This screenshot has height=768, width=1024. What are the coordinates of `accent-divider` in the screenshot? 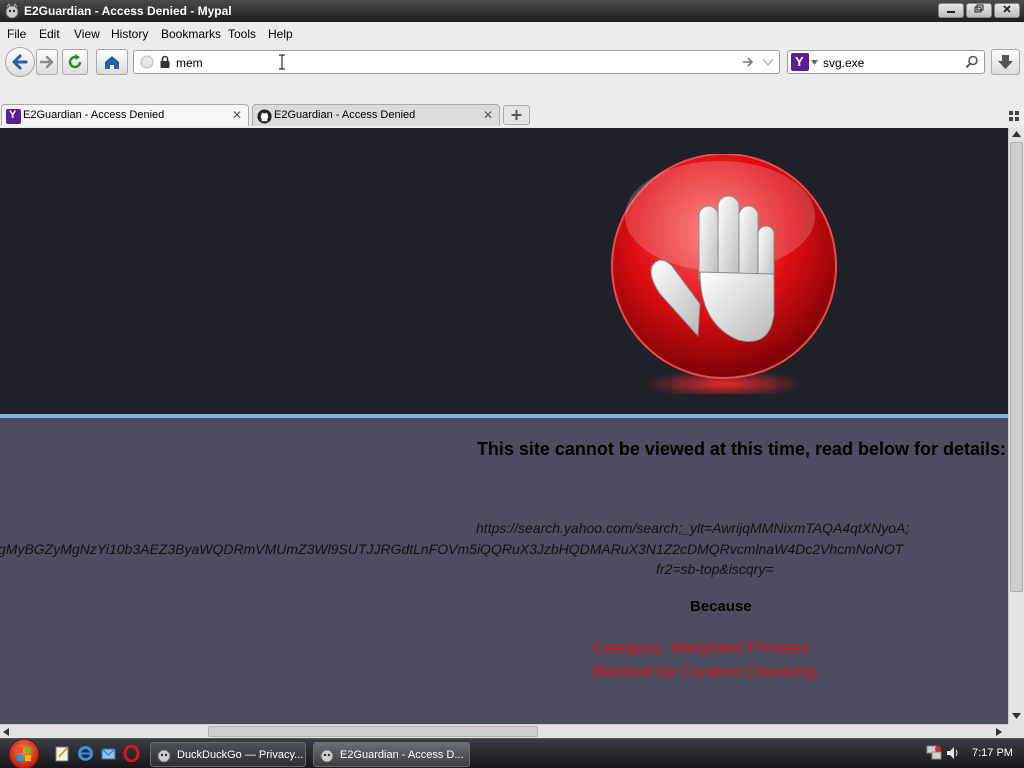 It's located at (504, 416).